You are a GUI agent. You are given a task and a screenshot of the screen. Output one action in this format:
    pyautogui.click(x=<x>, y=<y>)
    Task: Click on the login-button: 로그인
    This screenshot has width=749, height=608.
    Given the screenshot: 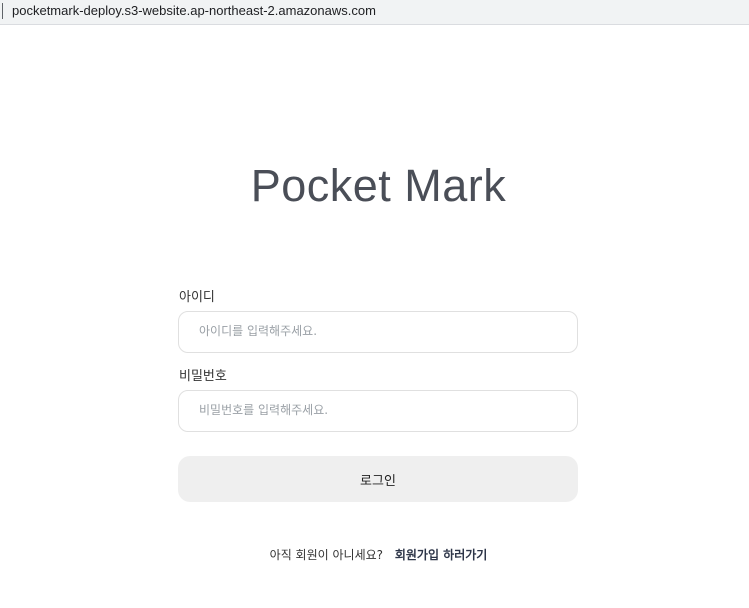 What is the action you would take?
    pyautogui.click(x=378, y=479)
    